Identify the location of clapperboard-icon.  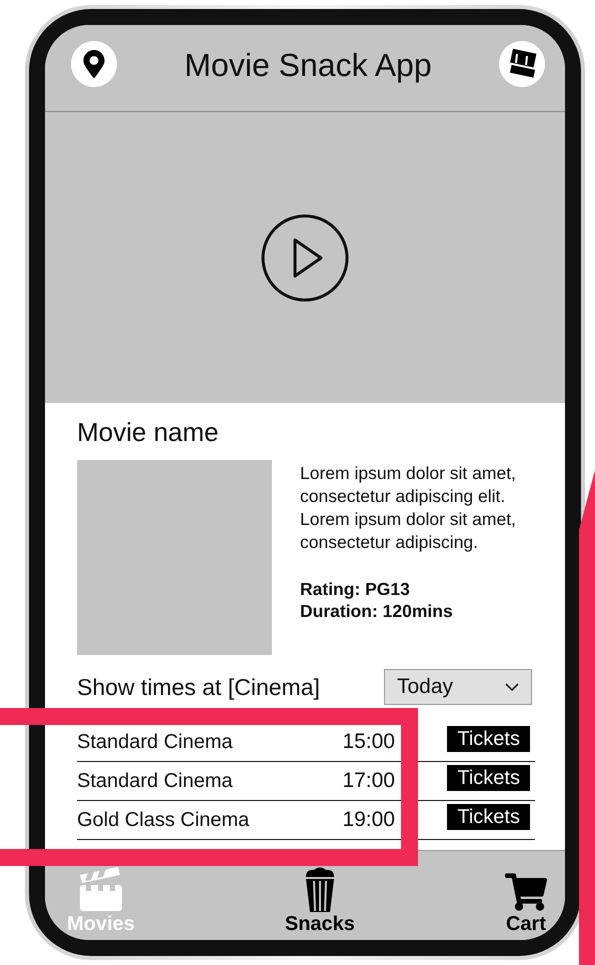
(101, 890).